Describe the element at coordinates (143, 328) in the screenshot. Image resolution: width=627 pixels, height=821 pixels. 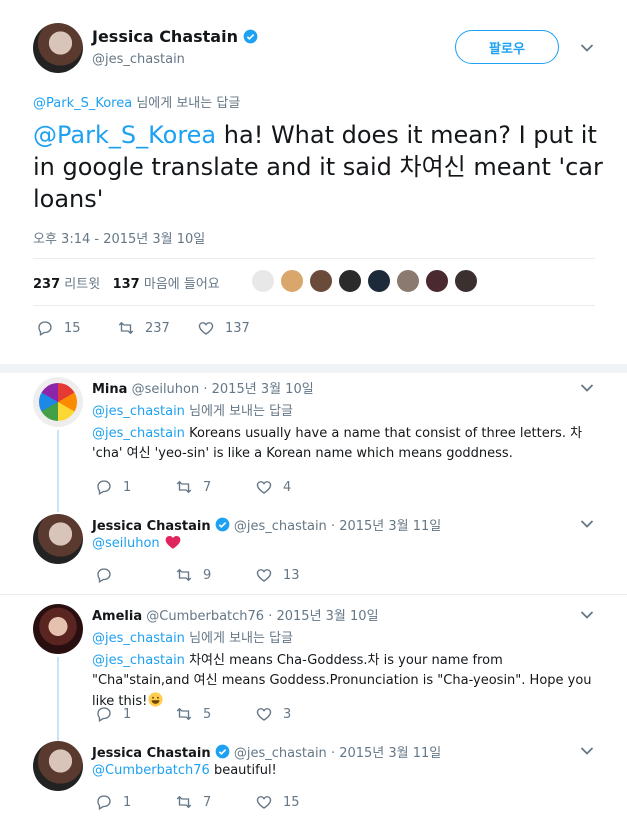
I see `retweet-button: 237` at that location.